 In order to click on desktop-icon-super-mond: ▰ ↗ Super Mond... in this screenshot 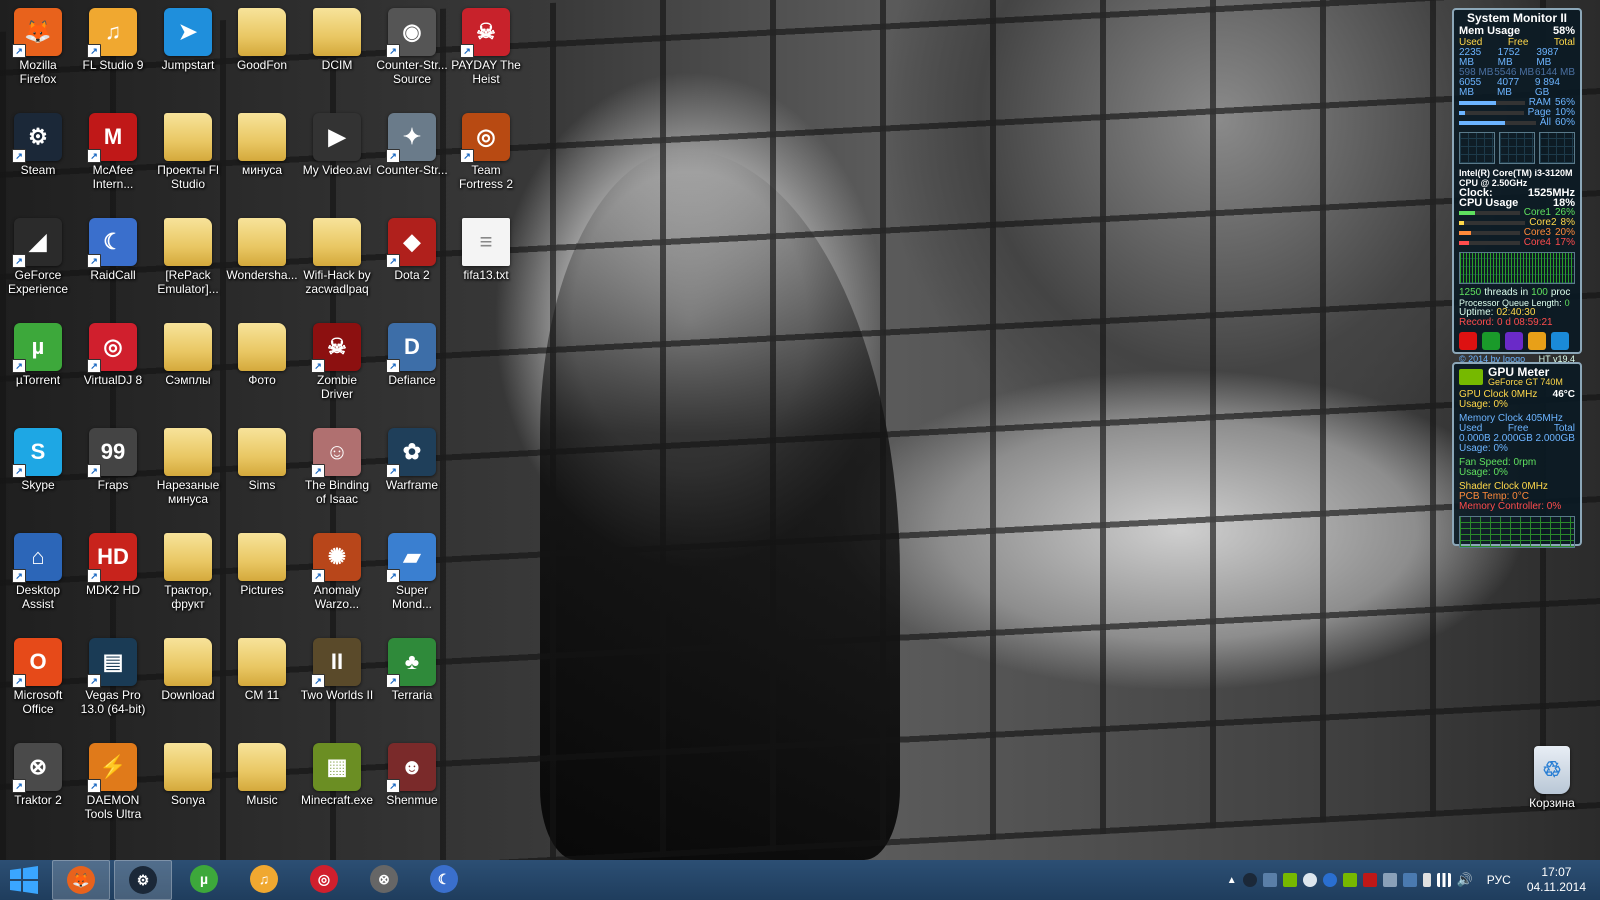, I will do `click(412, 581)`.